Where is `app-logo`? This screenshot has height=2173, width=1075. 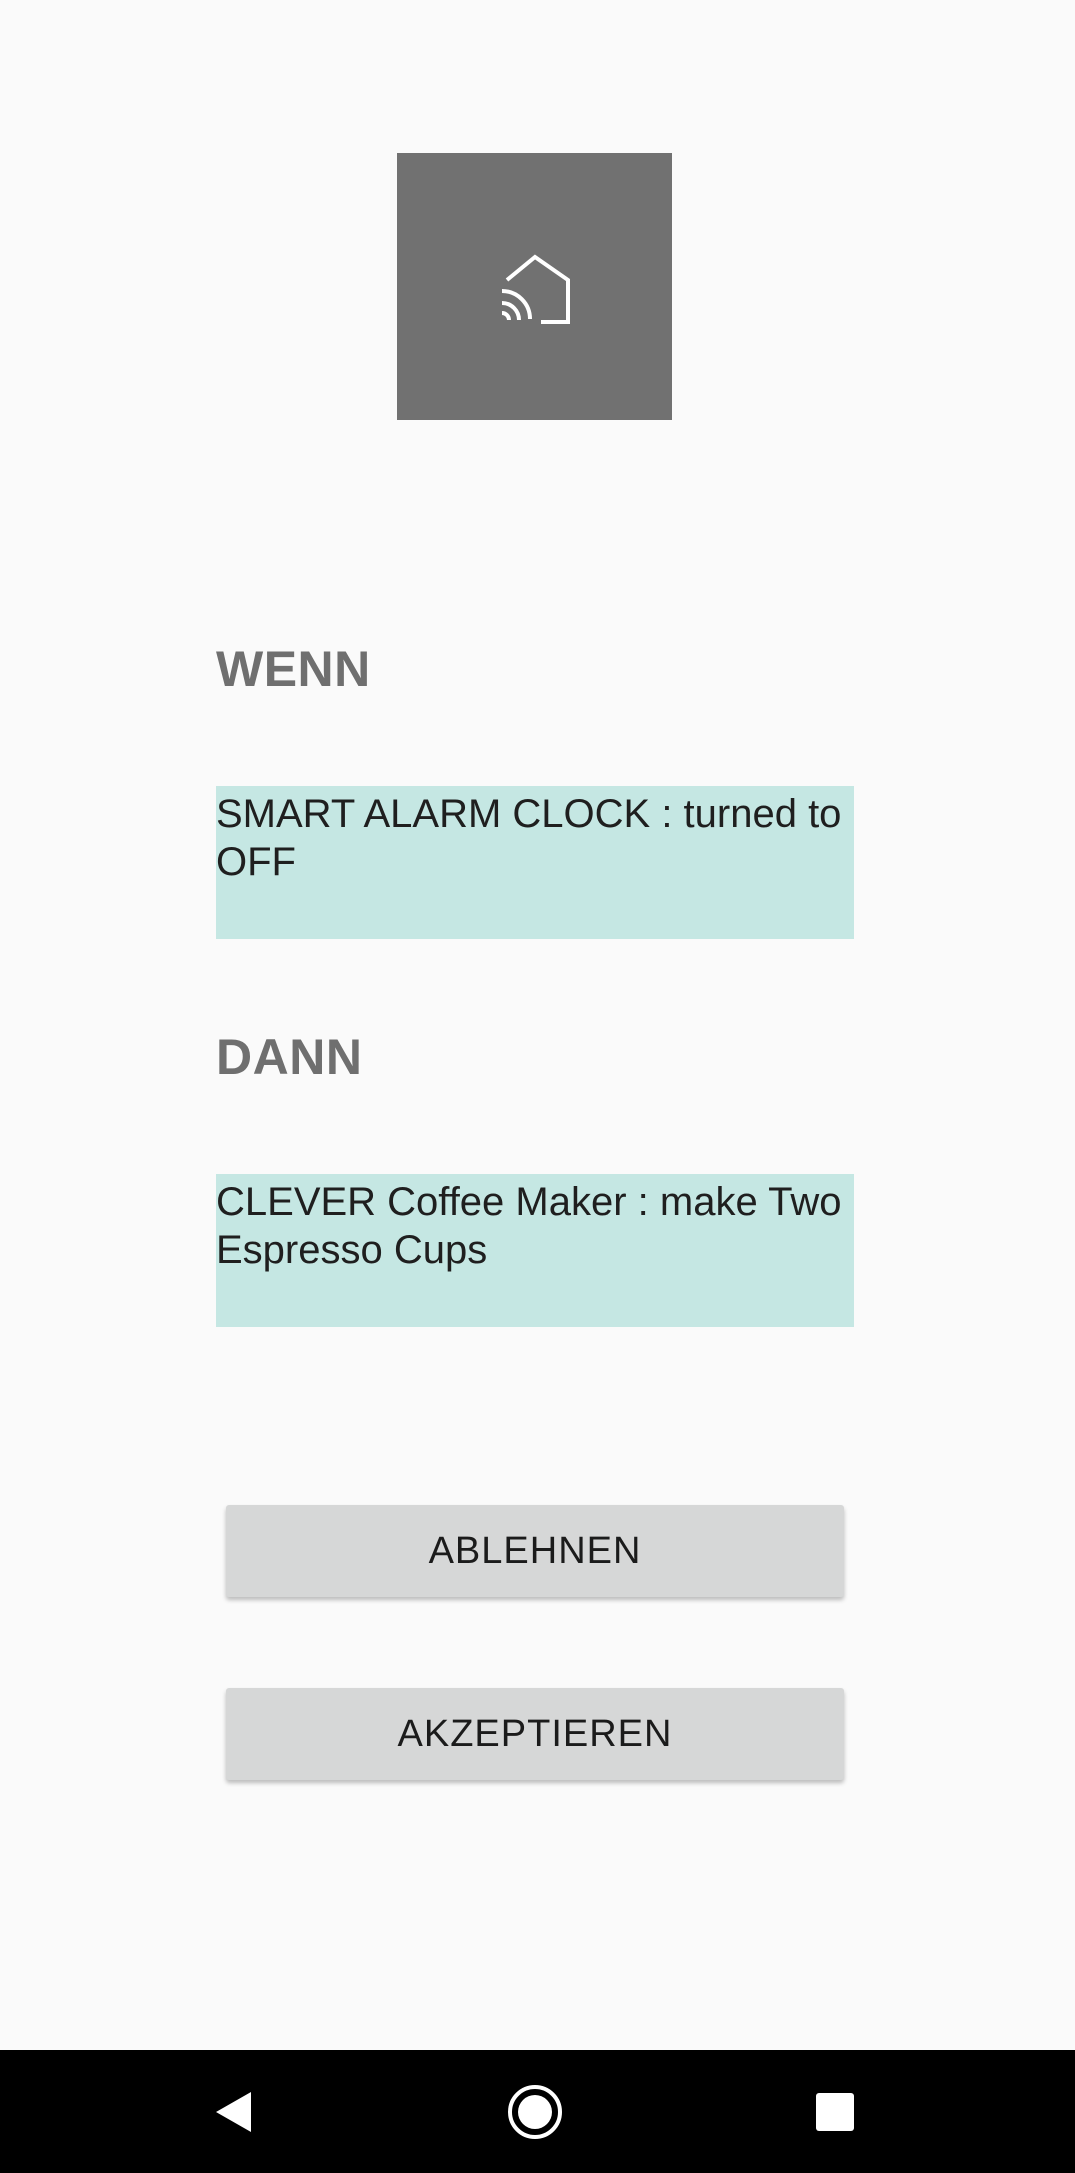 app-logo is located at coordinates (534, 286).